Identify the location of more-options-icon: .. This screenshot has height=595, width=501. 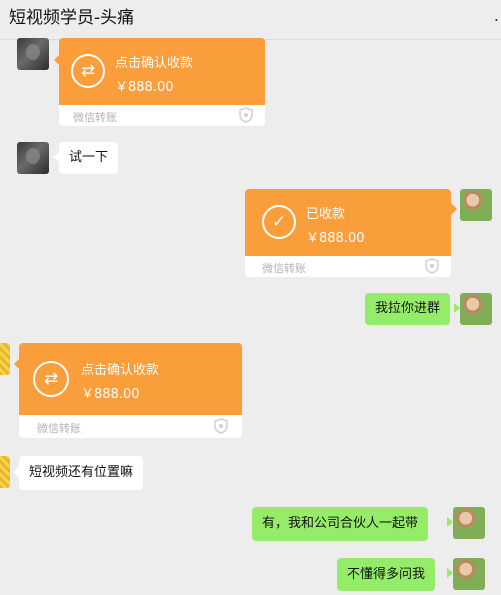
(496, 15).